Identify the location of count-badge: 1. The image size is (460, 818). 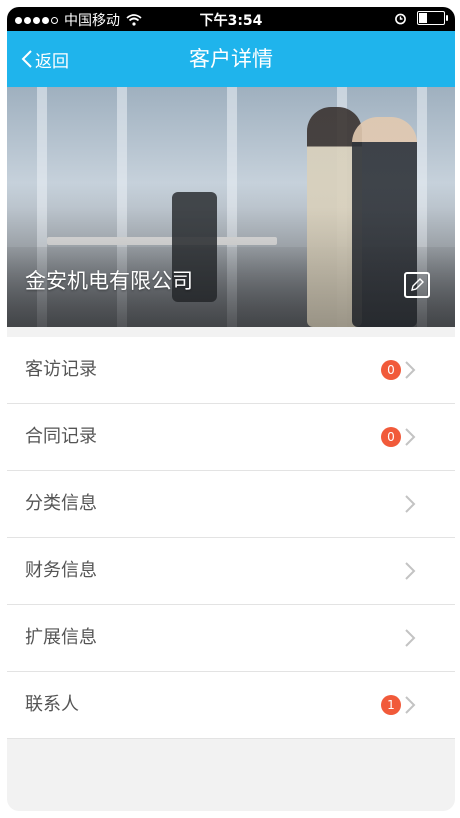
(391, 705).